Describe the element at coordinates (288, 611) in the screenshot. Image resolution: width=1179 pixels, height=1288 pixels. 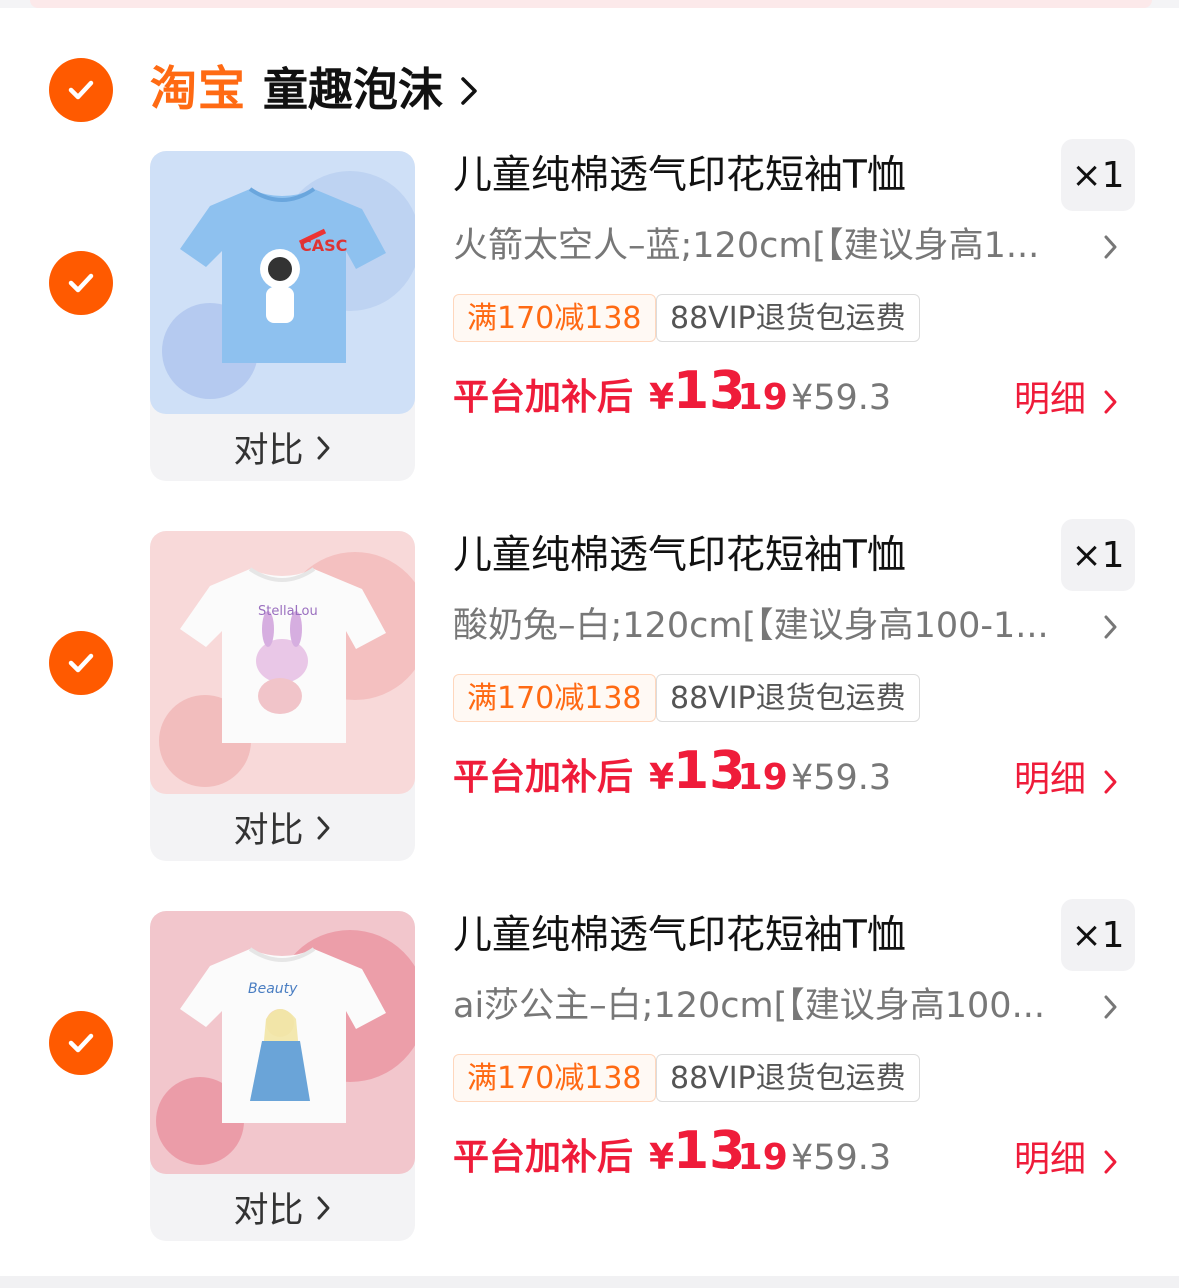
I see `svg-text: StellaLou` at that location.